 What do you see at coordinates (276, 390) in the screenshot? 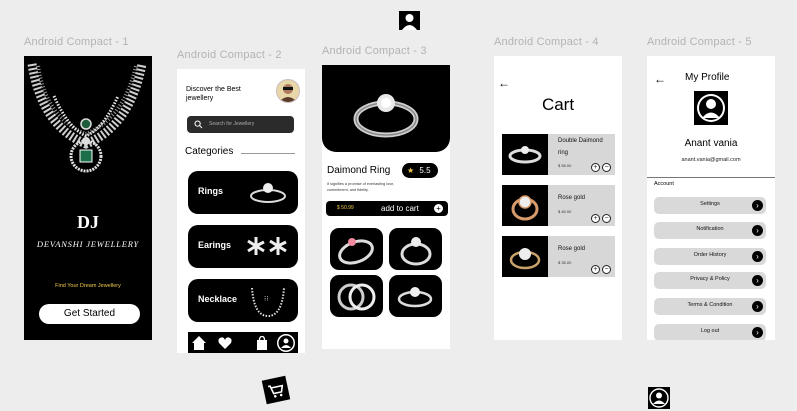
I see `cart-icon-asset` at bounding box center [276, 390].